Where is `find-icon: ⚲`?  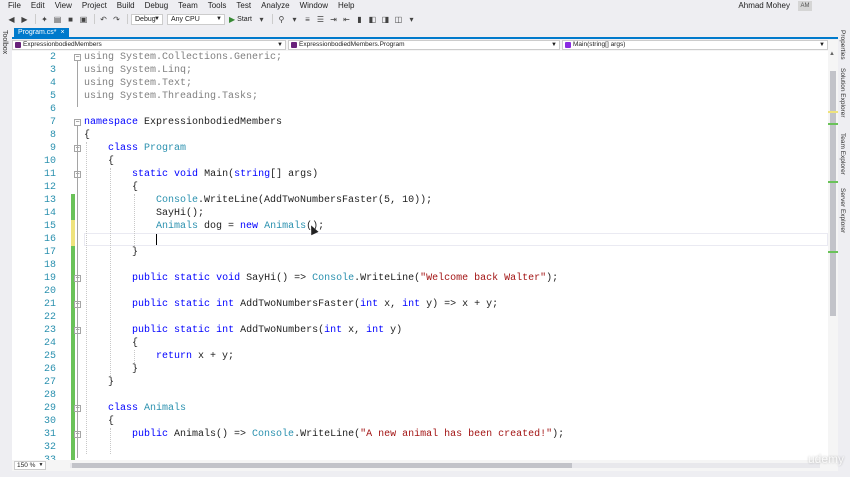
find-icon: ⚲ is located at coordinates (281, 19).